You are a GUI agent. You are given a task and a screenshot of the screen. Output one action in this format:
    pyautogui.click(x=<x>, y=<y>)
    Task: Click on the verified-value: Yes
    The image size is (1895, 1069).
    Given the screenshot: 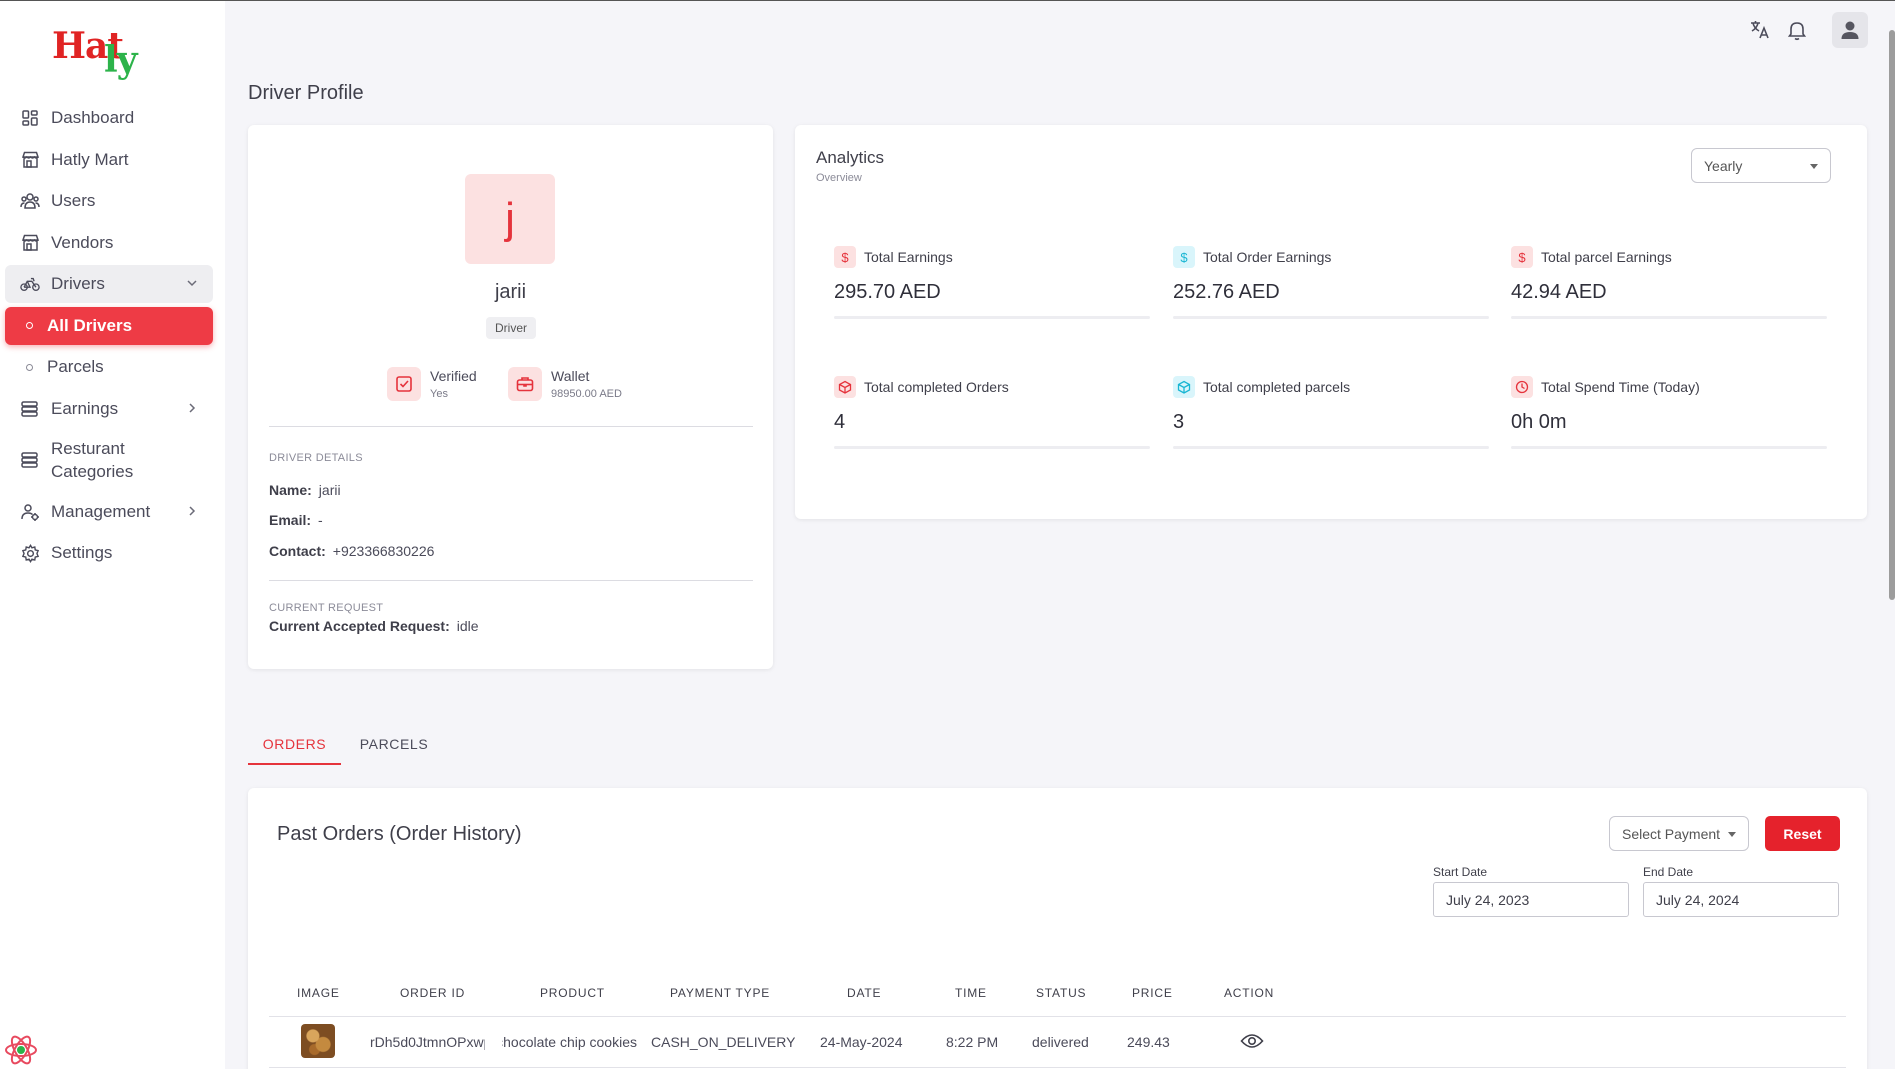 What is the action you would take?
    pyautogui.click(x=439, y=394)
    